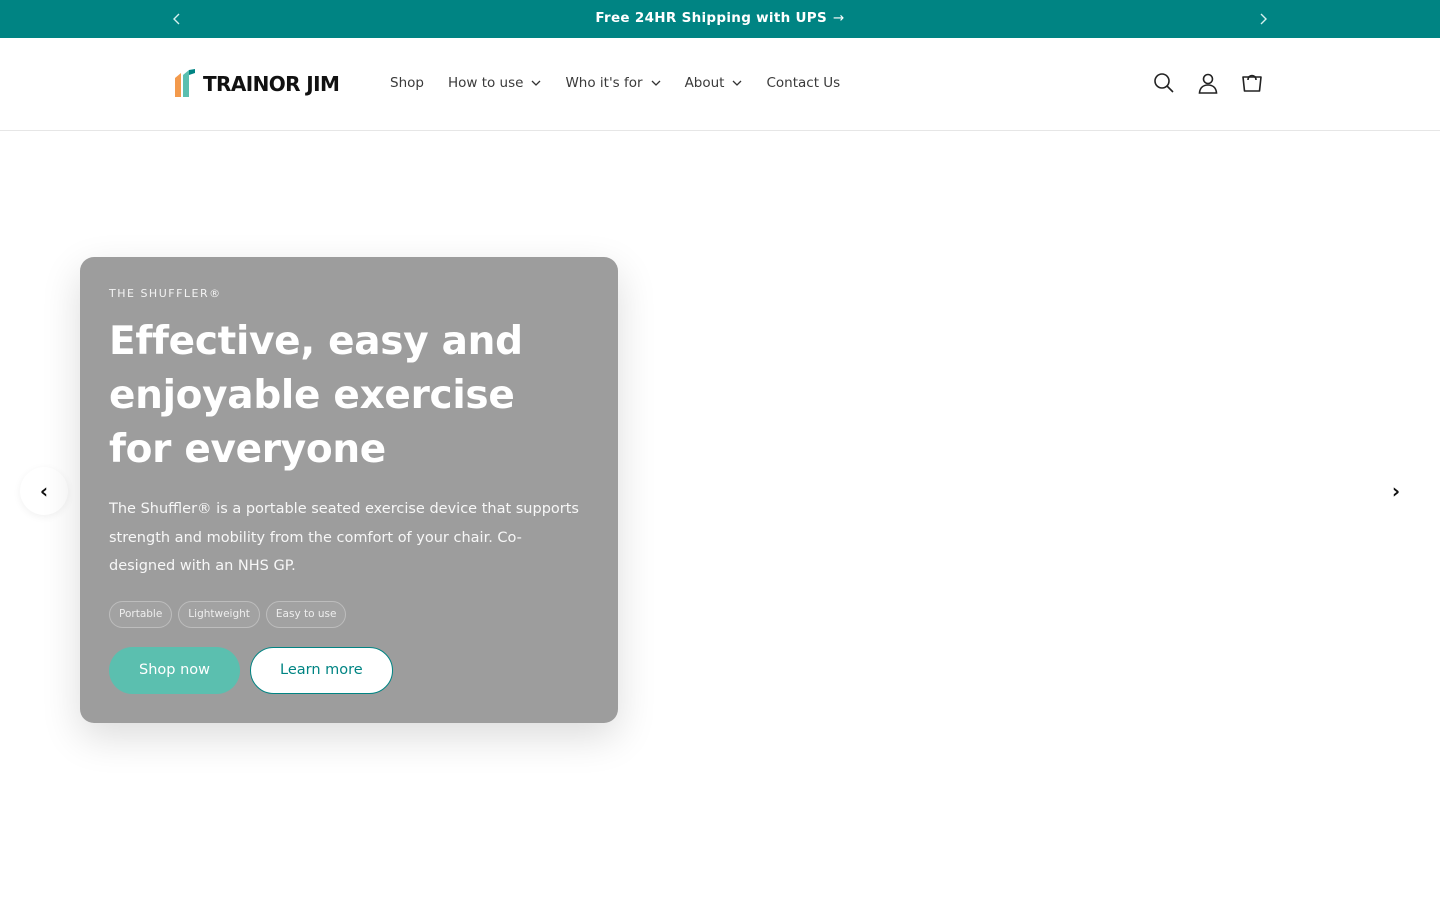 The image size is (1440, 900). What do you see at coordinates (174, 670) in the screenshot?
I see `shop-now-button: Shop now` at bounding box center [174, 670].